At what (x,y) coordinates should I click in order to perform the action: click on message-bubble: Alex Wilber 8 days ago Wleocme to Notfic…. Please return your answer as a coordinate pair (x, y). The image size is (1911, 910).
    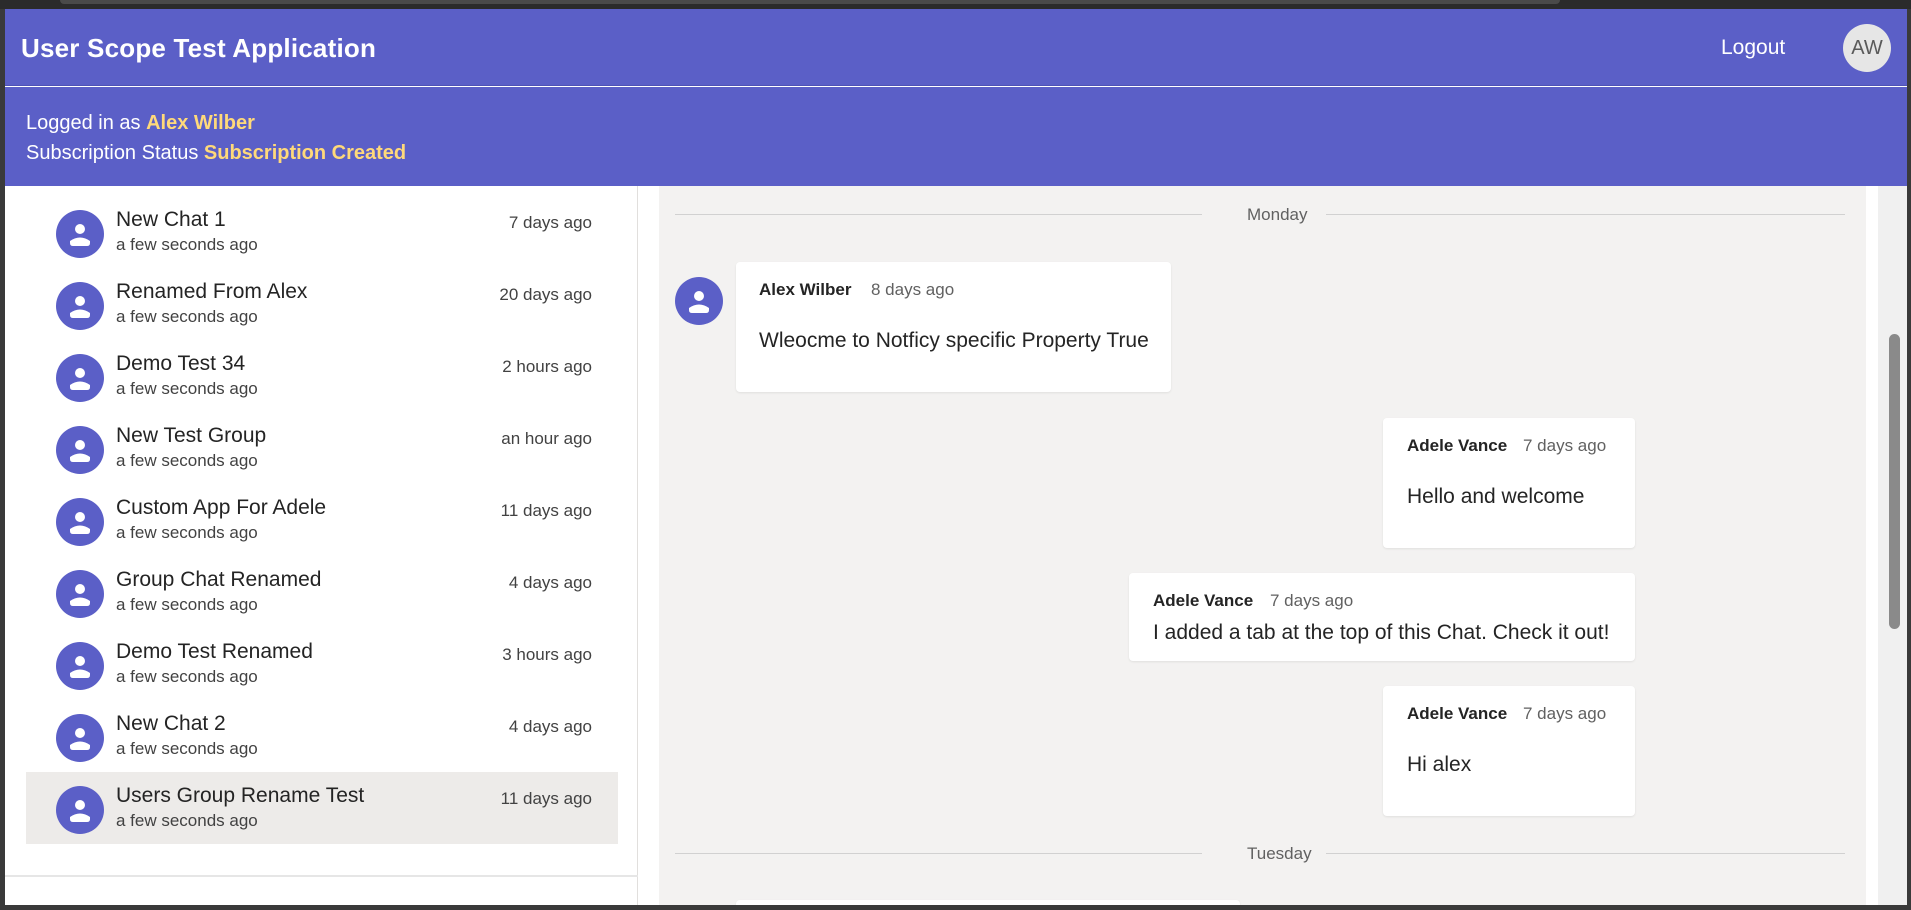
    Looking at the image, I should click on (953, 327).